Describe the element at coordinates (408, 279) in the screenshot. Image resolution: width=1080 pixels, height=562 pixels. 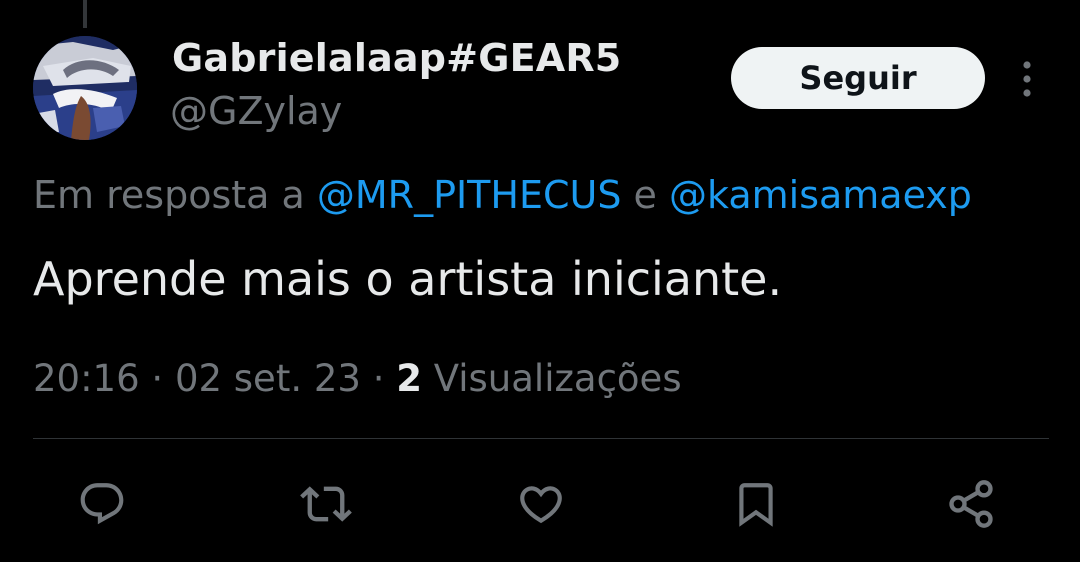
I see `tweet-text: Aprende mais o artista iniciante.` at that location.